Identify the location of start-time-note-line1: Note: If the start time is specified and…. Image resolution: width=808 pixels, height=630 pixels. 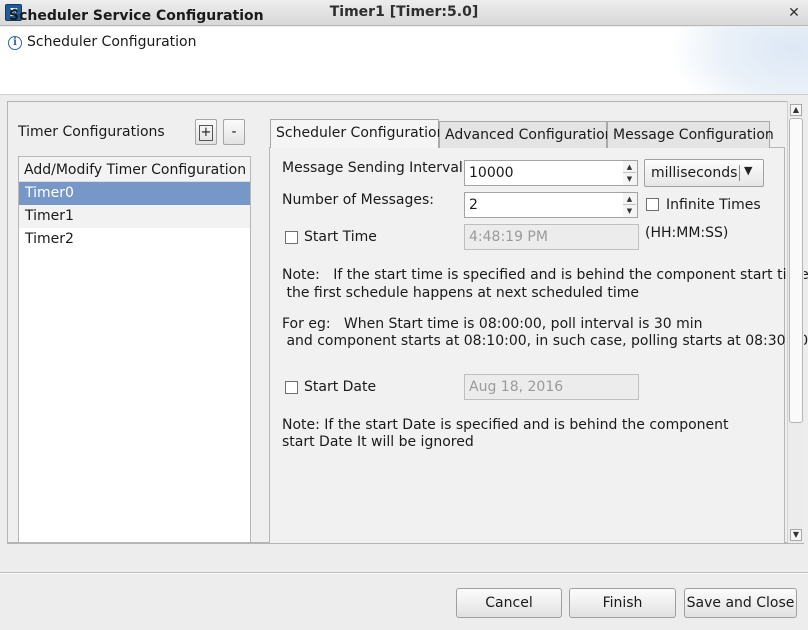
(545, 275).